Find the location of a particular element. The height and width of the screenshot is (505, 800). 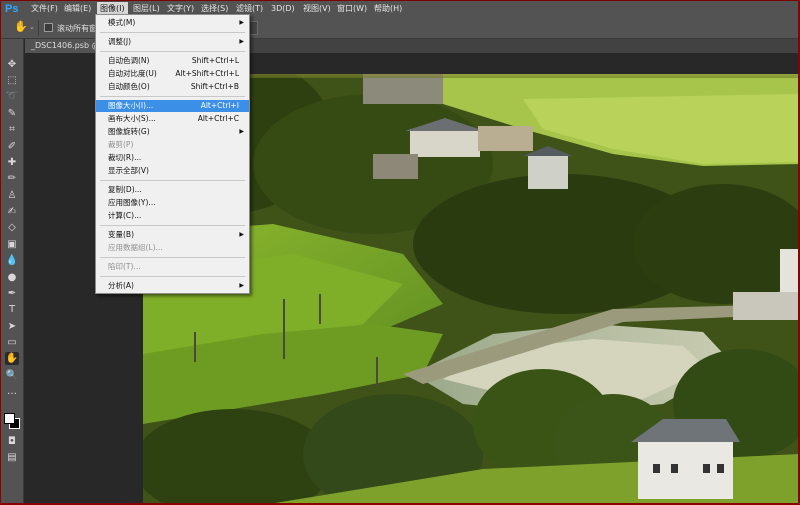

quick-mask-icon: ◘ is located at coordinates (12, 441).